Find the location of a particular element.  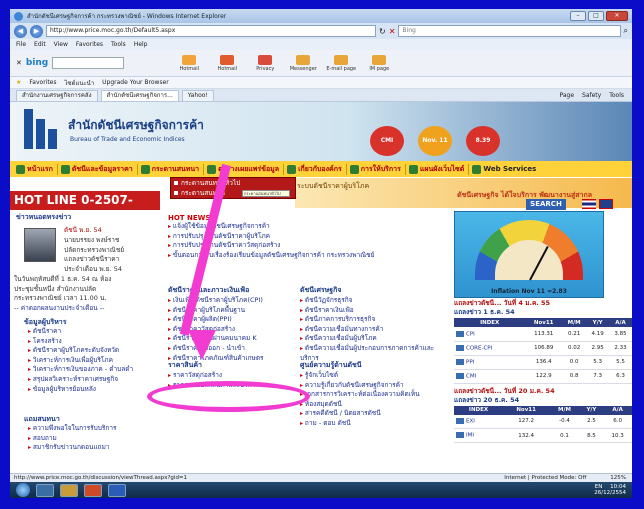

ie-taskbar-icon is located at coordinates (45, 490).